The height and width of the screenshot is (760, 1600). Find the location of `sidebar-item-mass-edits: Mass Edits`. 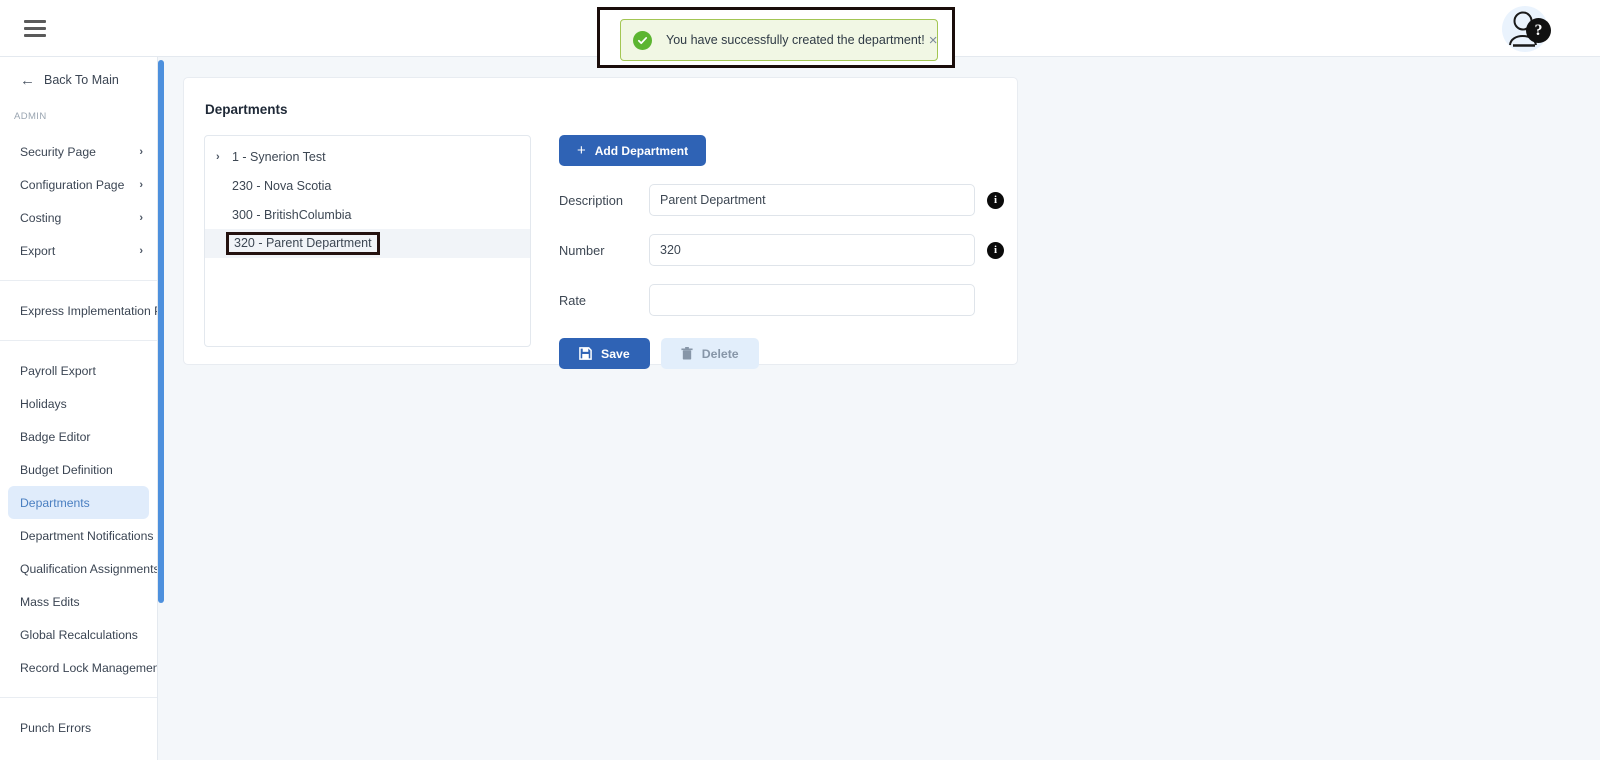

sidebar-item-mass-edits: Mass Edits is located at coordinates (78, 601).